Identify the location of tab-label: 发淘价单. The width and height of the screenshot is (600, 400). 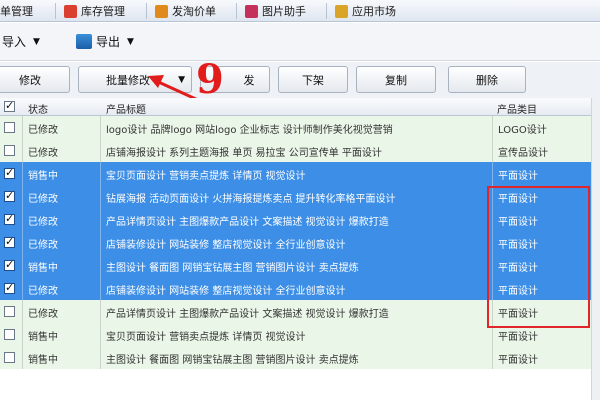
(194, 11).